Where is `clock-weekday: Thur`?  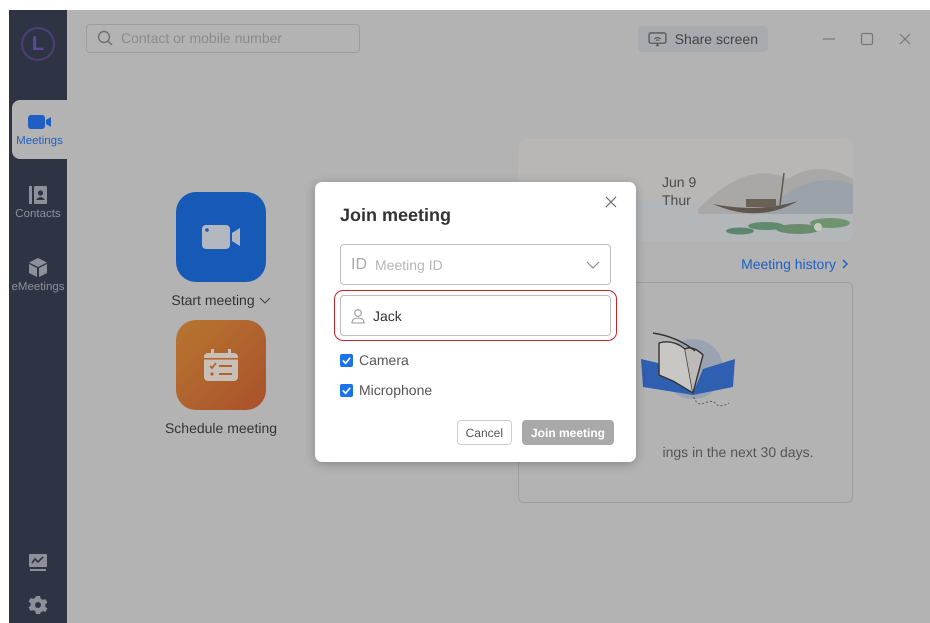
clock-weekday: Thur is located at coordinates (677, 200).